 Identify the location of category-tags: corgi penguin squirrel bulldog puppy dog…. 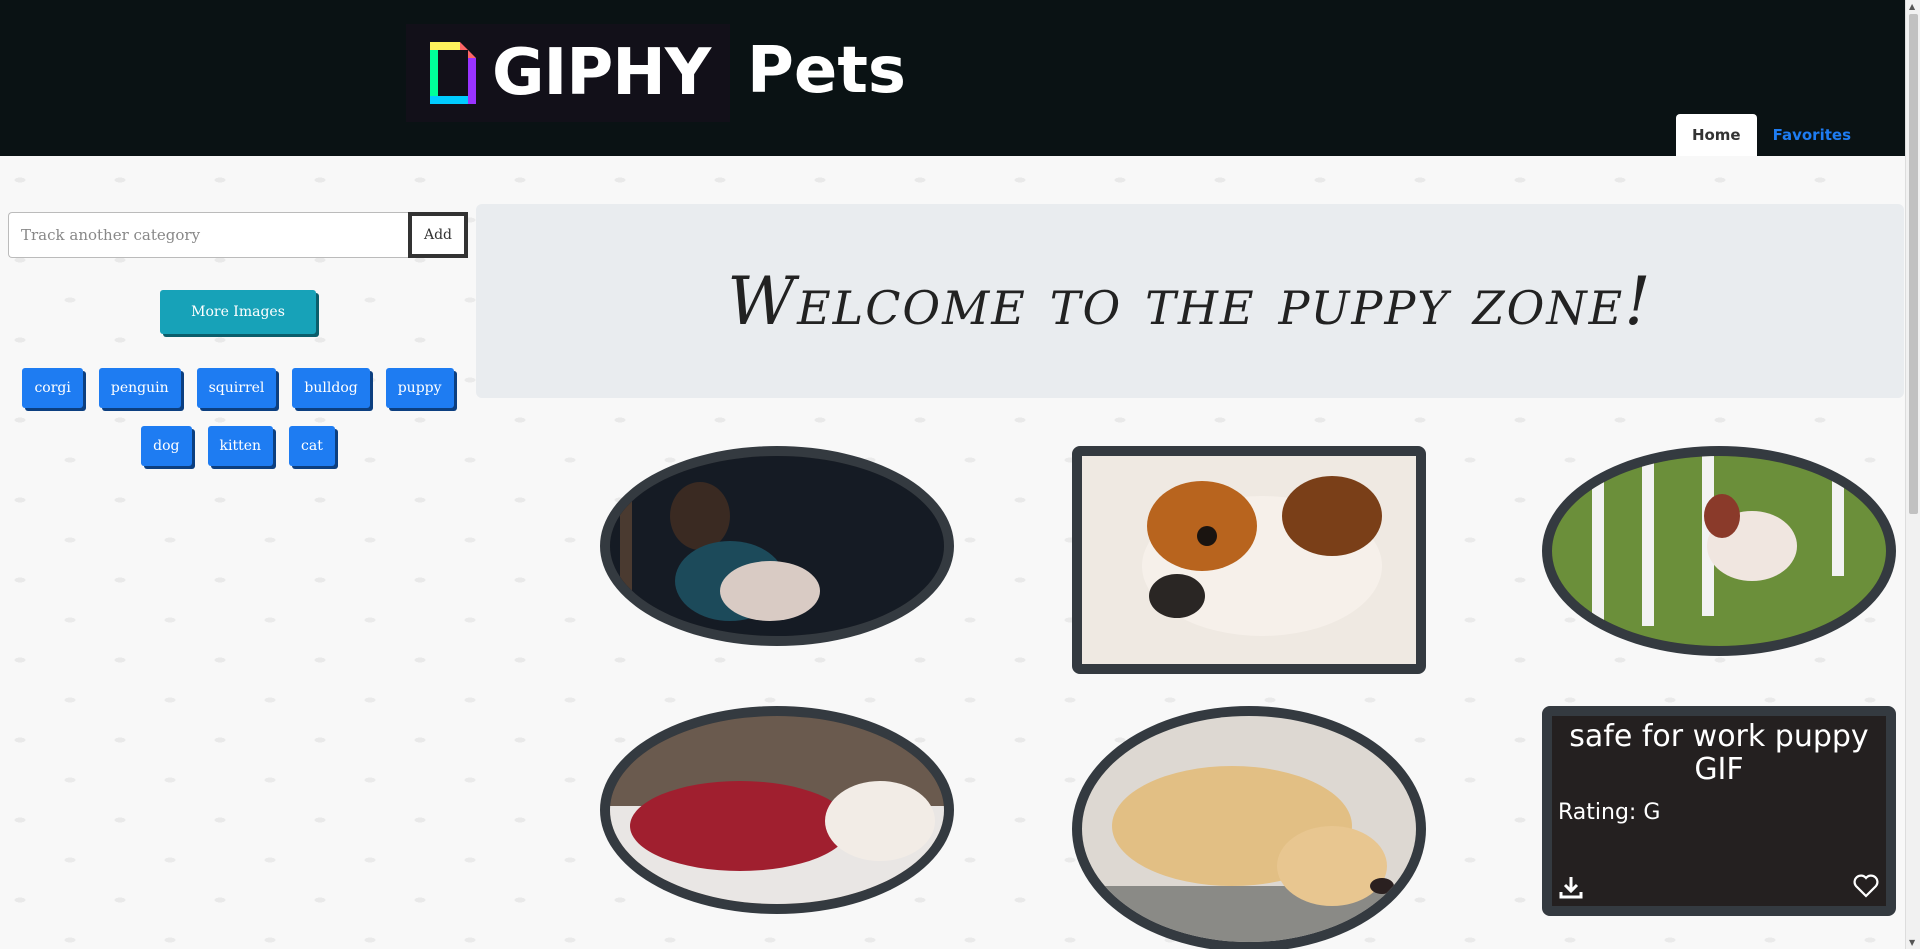
(238, 417).